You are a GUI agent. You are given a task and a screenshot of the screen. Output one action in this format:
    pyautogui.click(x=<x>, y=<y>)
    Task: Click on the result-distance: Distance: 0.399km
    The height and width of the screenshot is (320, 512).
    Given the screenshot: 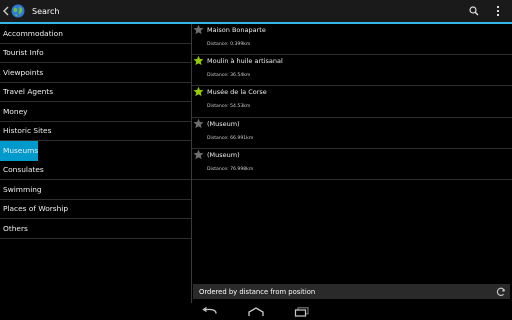 What is the action you would take?
    pyautogui.click(x=229, y=44)
    